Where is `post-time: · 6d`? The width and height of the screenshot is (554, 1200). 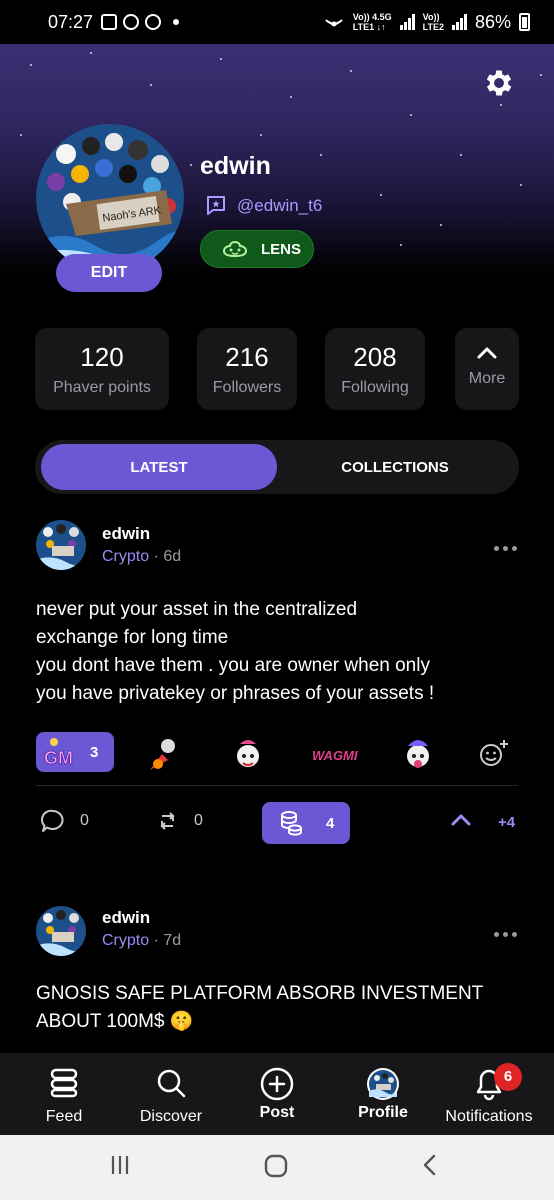 post-time: · 6d is located at coordinates (167, 556).